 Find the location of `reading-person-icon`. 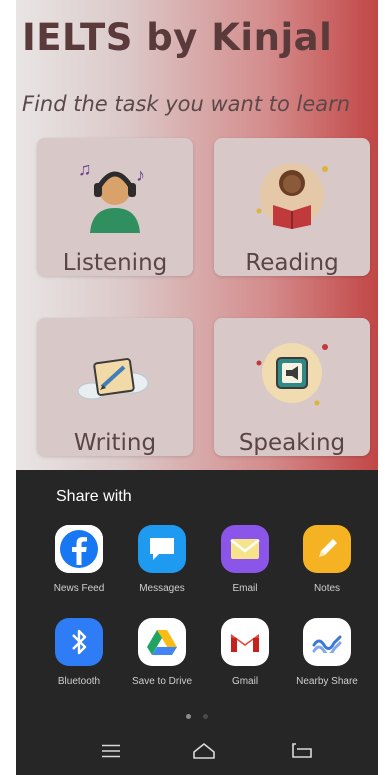

reading-person-icon is located at coordinates (292, 193).